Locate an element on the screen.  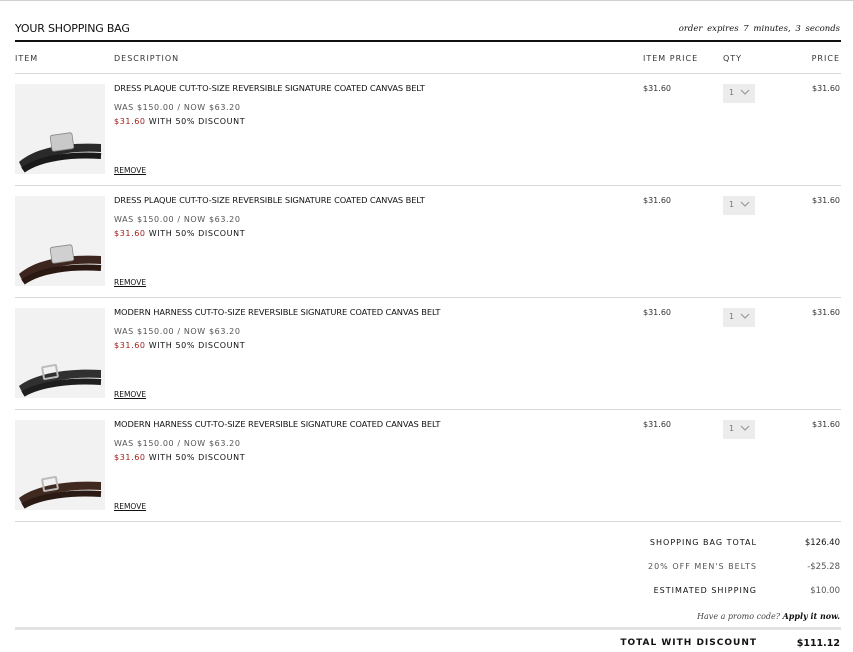
total-value: $111.12 is located at coordinates (818, 643).